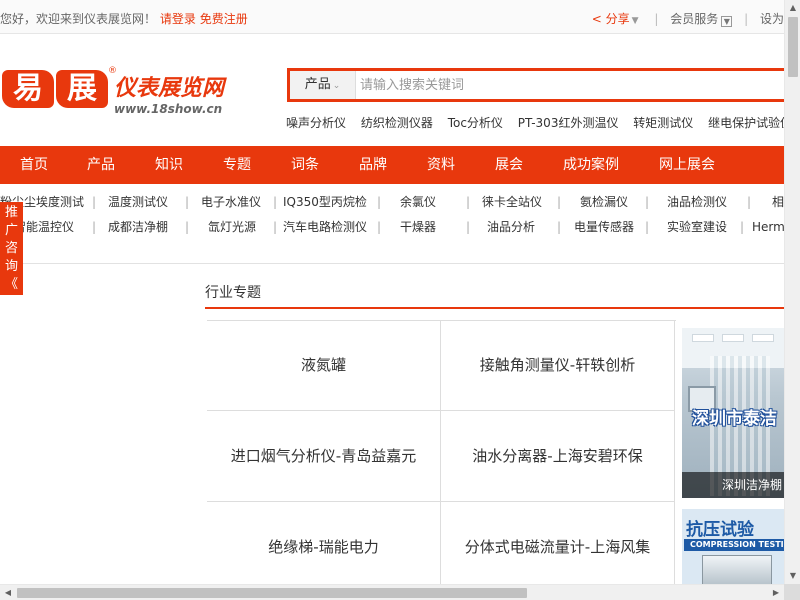 This screenshot has width=800, height=600. Describe the element at coordinates (737, 569) in the screenshot. I see `ad-image-machine` at that location.